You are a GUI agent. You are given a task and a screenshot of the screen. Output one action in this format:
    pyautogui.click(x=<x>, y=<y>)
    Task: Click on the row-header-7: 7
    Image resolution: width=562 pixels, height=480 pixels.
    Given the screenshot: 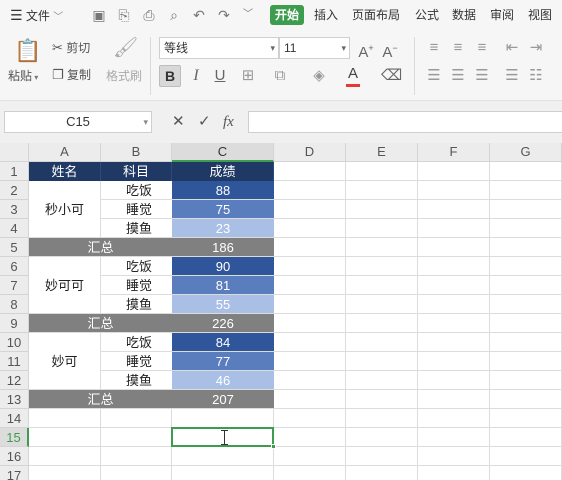 What is the action you would take?
    pyautogui.click(x=14, y=285)
    